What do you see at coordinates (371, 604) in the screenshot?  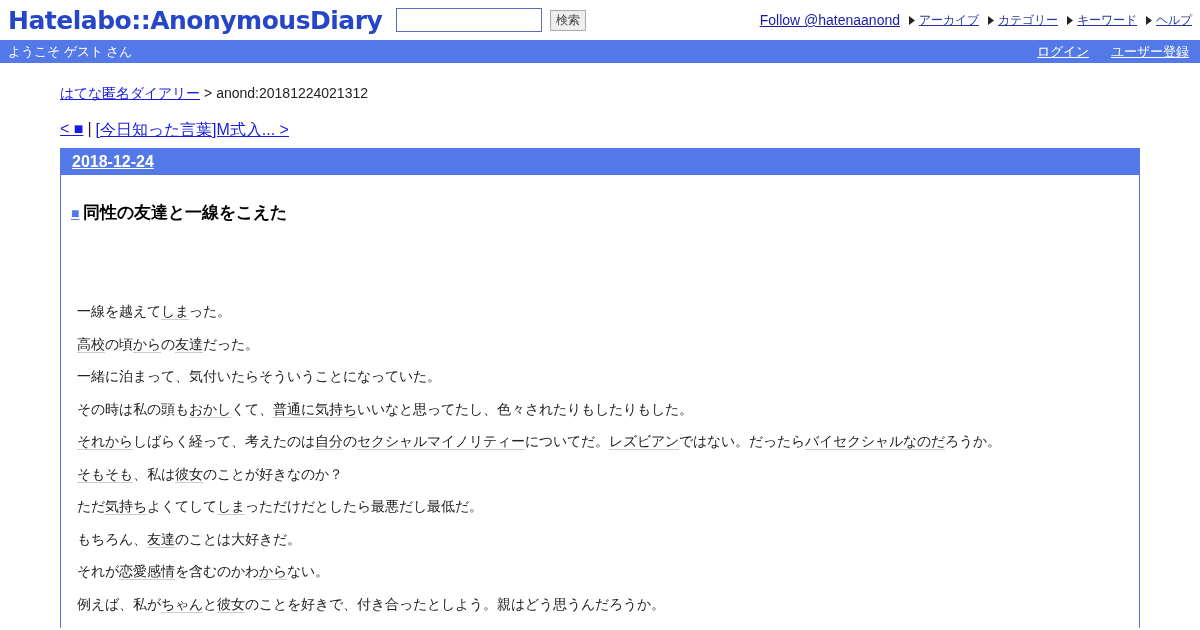 I see `paragraph: 例えば、私がちゃん と彼女のことを好きで、付き合ったとしよう。親はどう思うんだろうか。` at bounding box center [371, 604].